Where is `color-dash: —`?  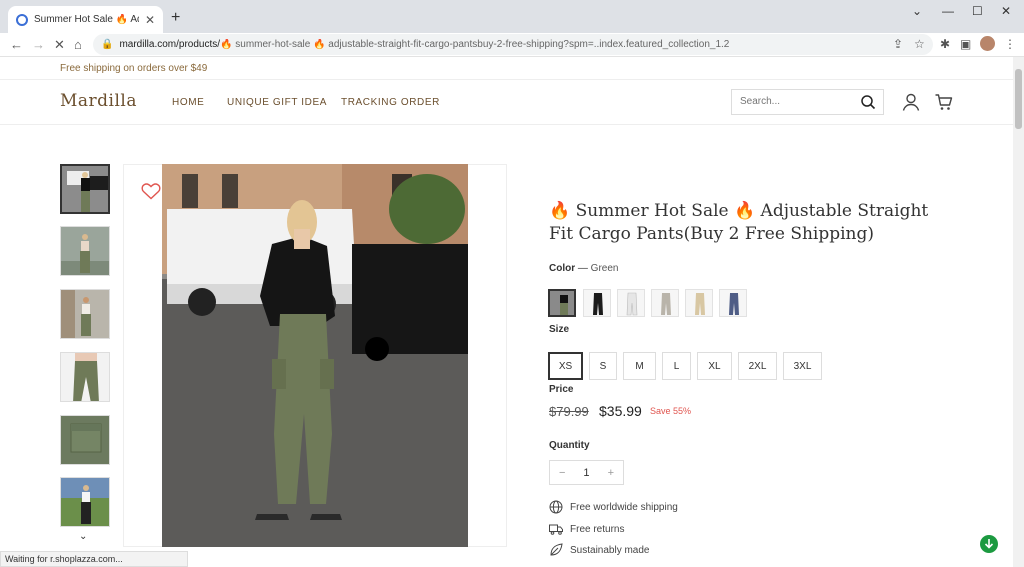 color-dash: — is located at coordinates (582, 268).